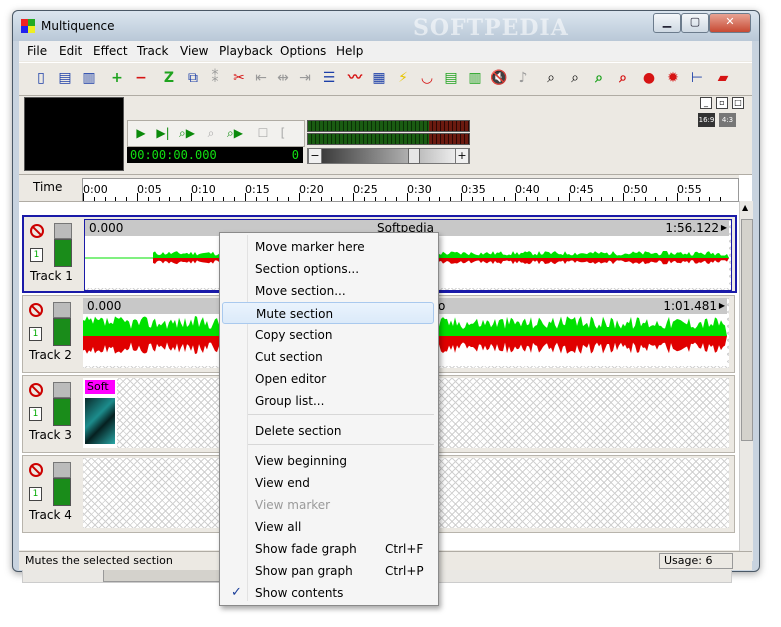 The width and height of the screenshot is (781, 627). What do you see at coordinates (41, 78) in the screenshot?
I see `new-file-icon: ▯` at bounding box center [41, 78].